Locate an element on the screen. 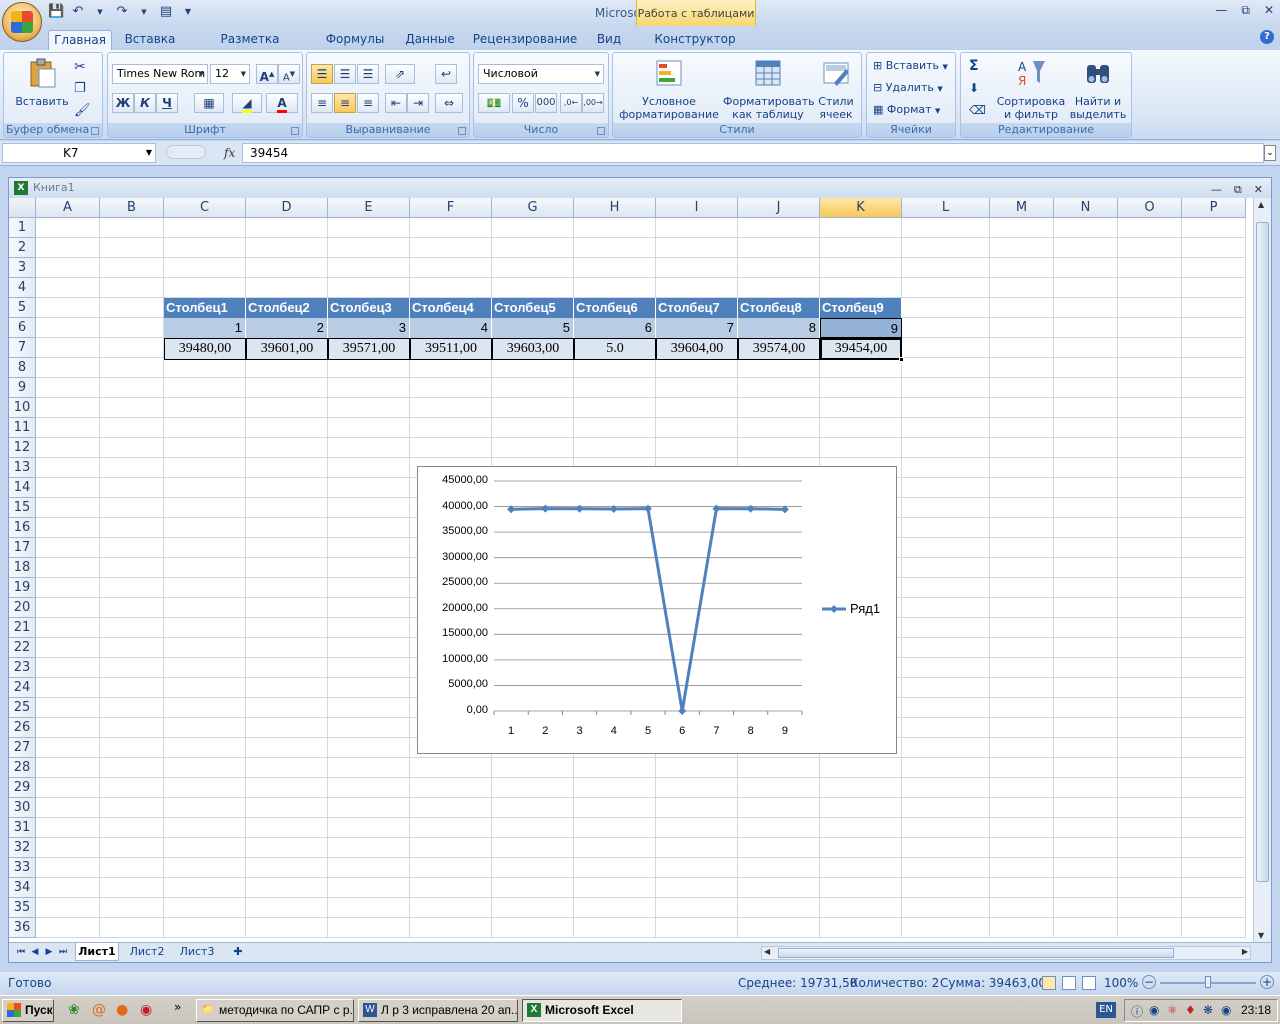  scroll-right-icon: ▶ is located at coordinates (1245, 951).